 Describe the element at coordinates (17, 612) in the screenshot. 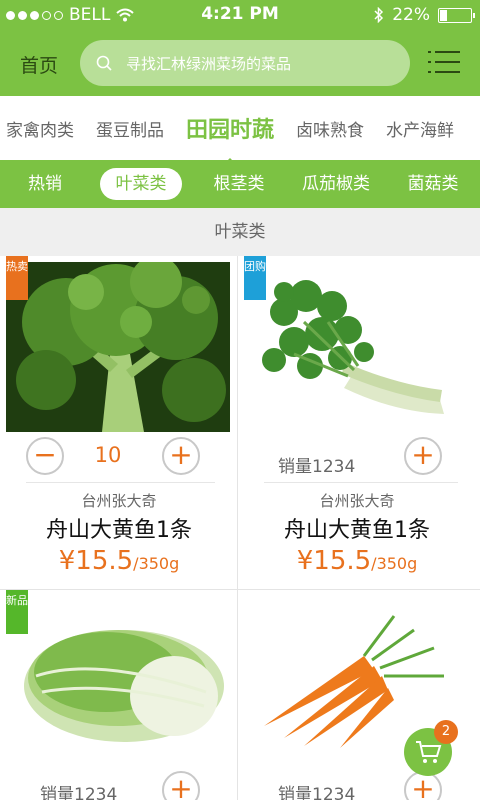

I see `new-badge: 新品` at that location.